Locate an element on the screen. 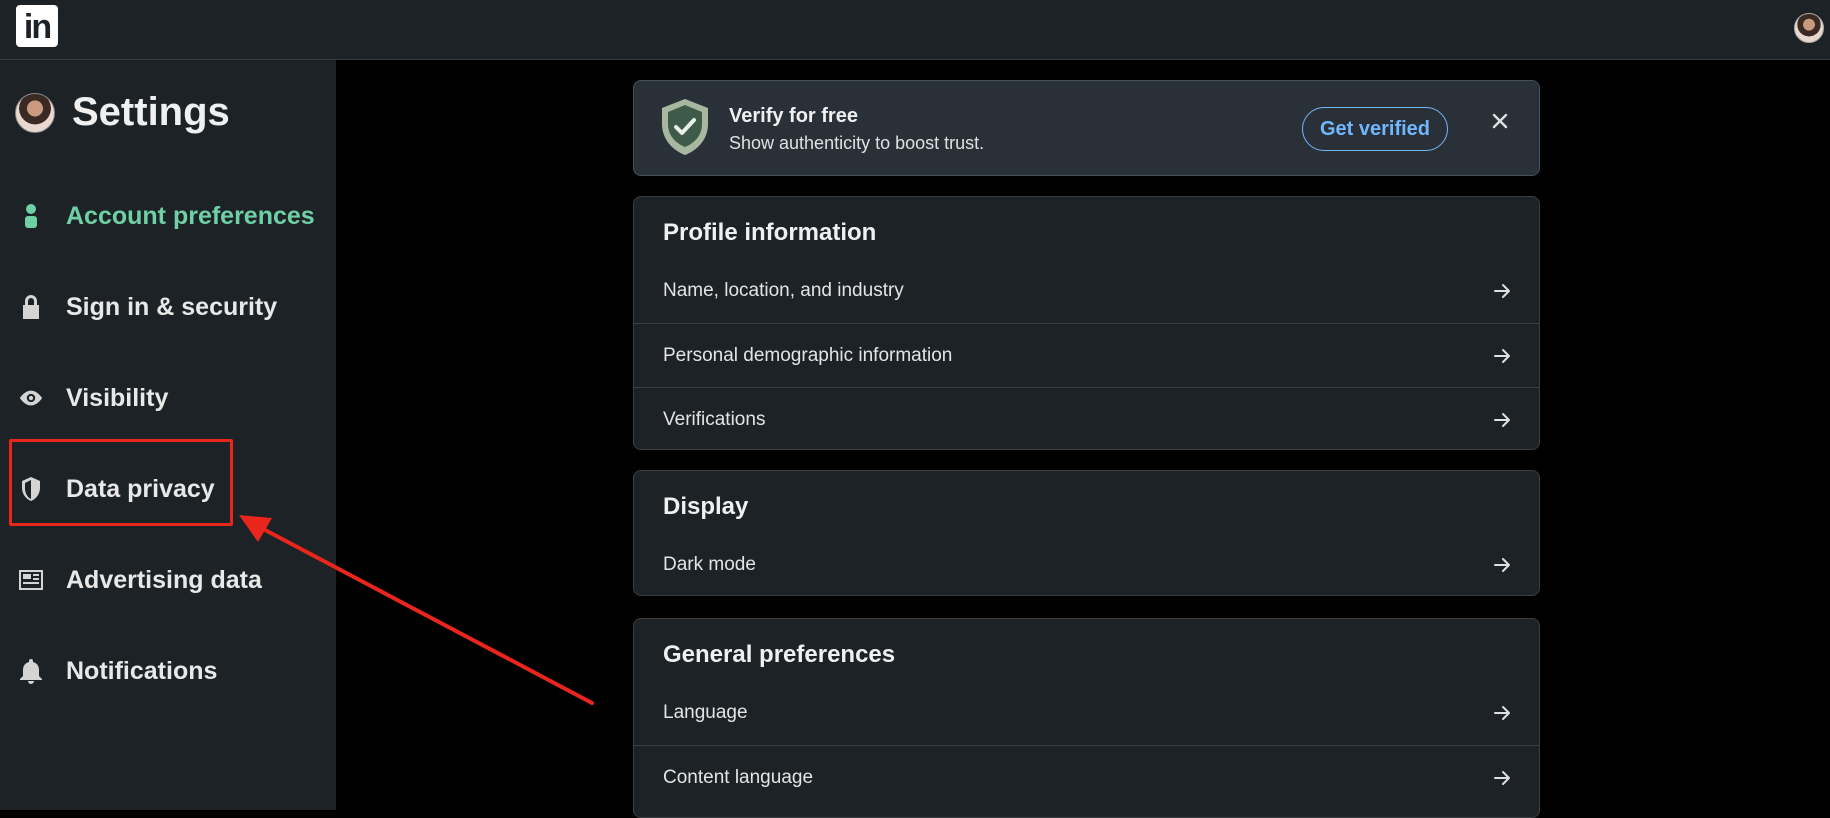 This screenshot has width=1830, height=818. sidebar-item-label: Account preferences is located at coordinates (190, 215).